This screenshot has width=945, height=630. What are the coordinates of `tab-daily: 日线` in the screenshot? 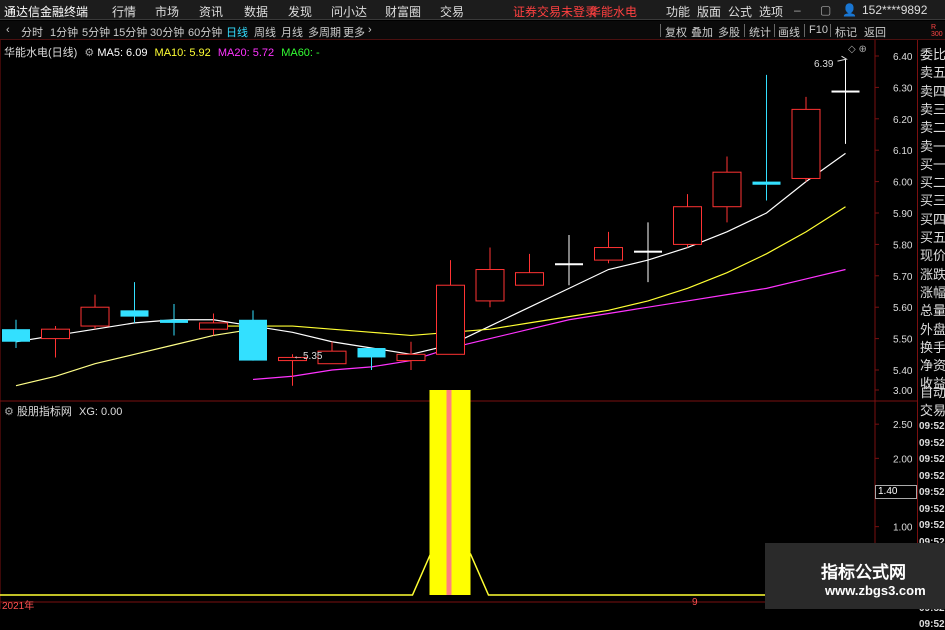 It's located at (237, 32).